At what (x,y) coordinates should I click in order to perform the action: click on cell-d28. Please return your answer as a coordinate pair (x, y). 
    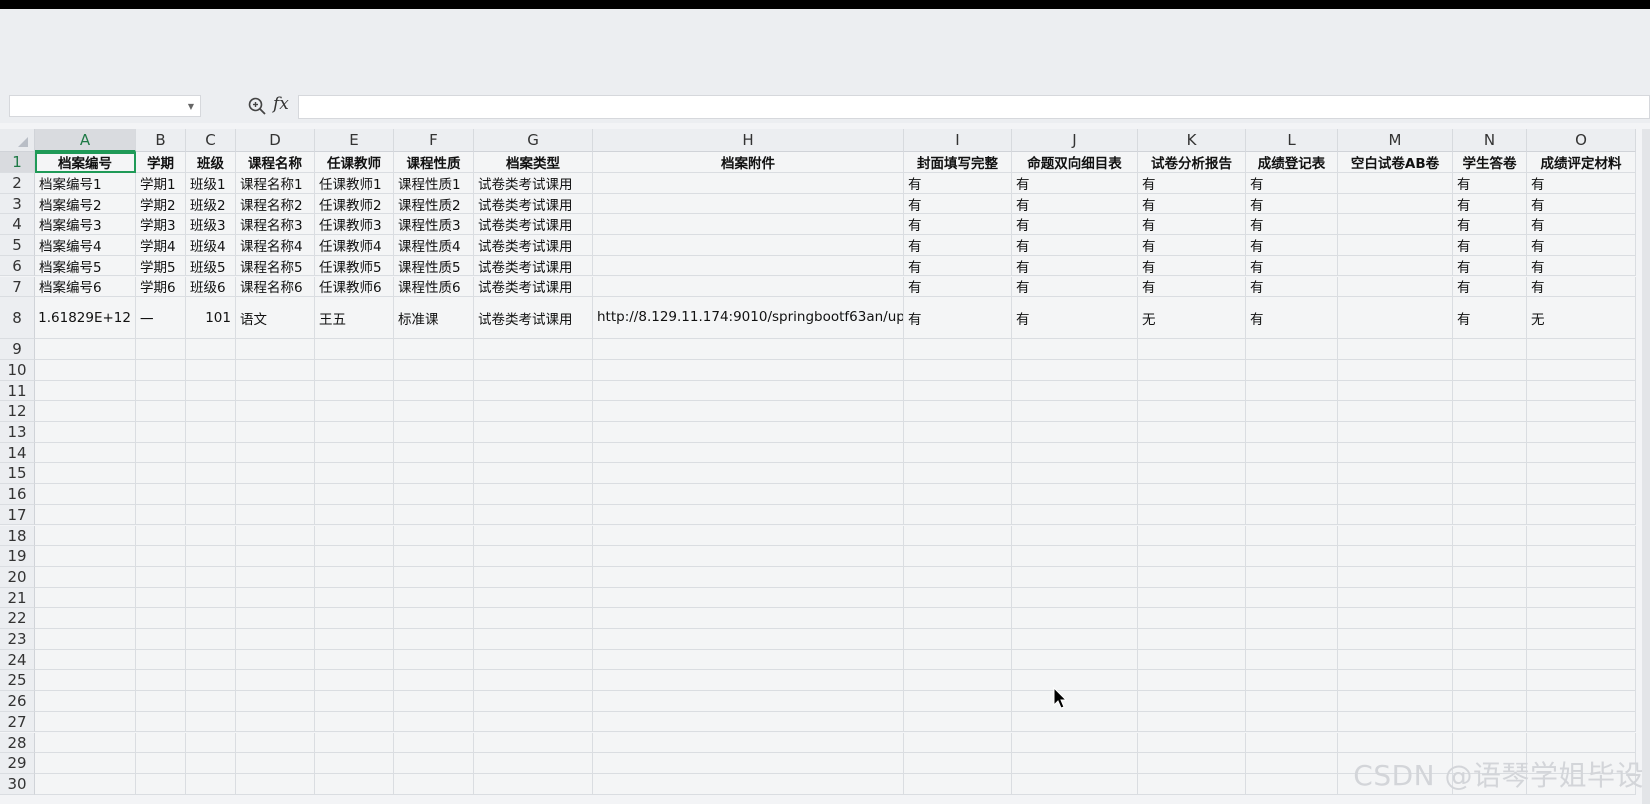
    Looking at the image, I should click on (275, 743).